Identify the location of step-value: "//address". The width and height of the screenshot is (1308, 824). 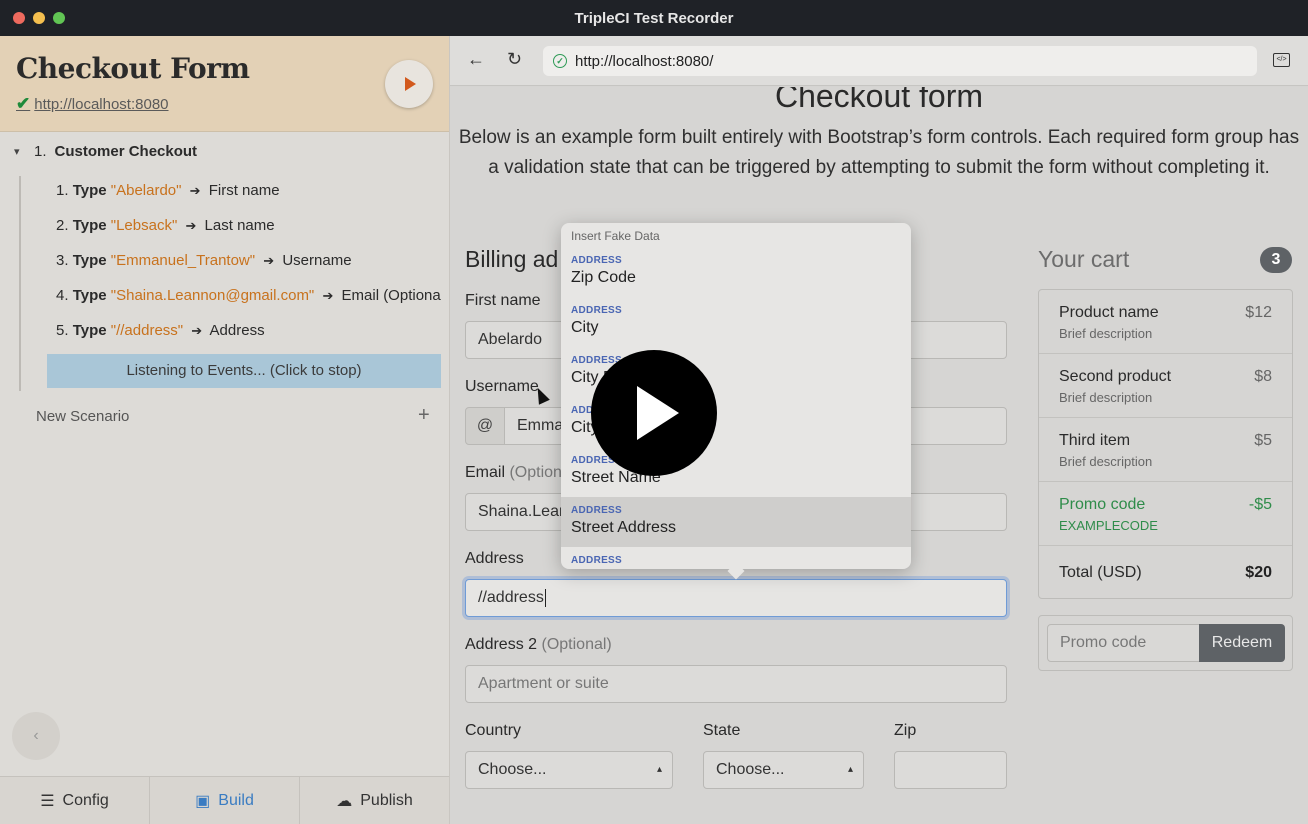
(147, 330).